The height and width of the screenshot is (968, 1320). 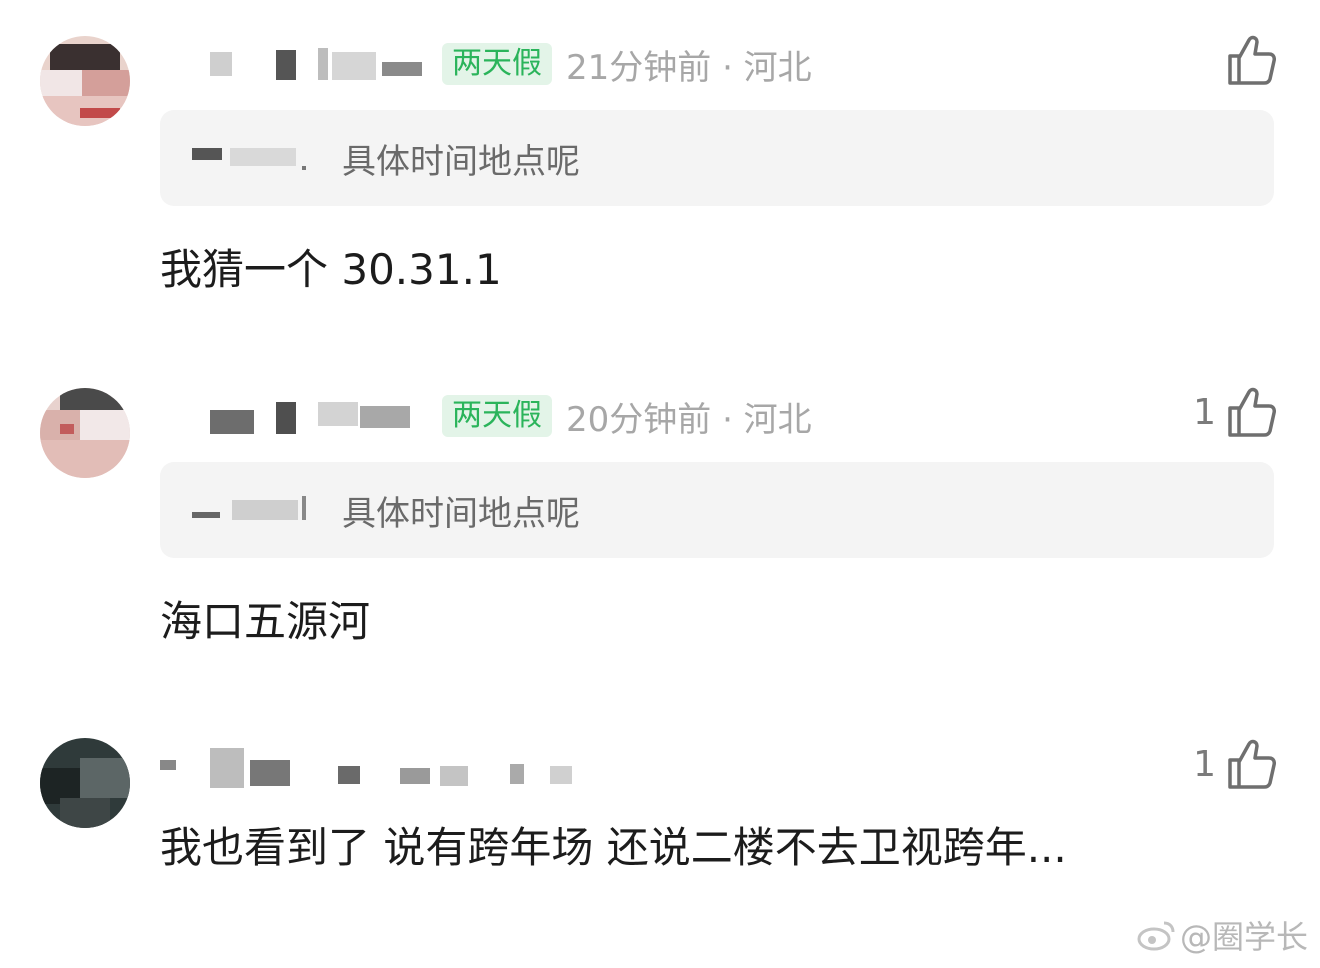 I want to click on name-row: 两天假 20分钟前 · 河北, so click(x=486, y=416).